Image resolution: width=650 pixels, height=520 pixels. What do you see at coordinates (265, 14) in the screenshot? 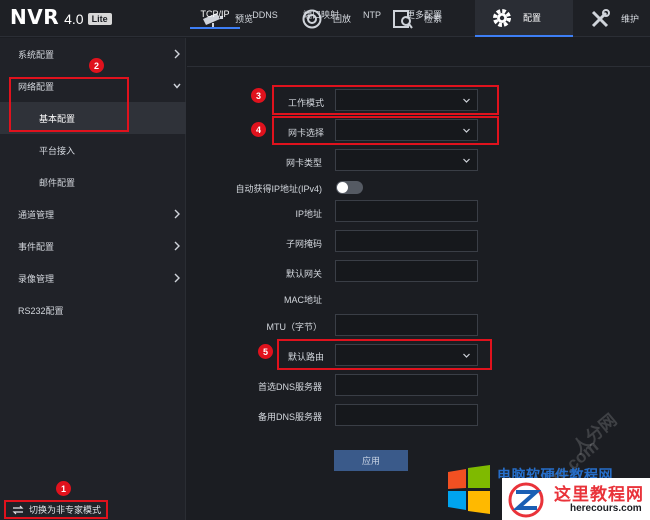
I see `tab-ddns: DDNS` at bounding box center [265, 14].